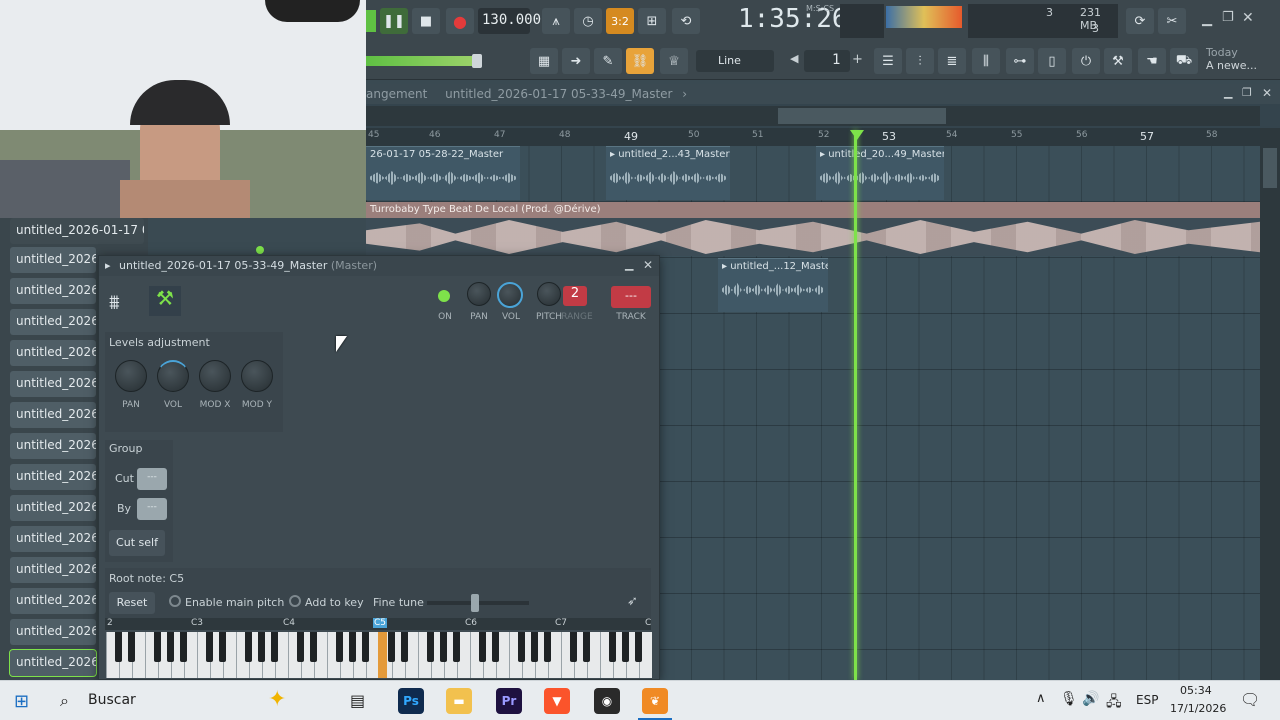 The height and width of the screenshot is (720, 1280). What do you see at coordinates (479, 294) in the screenshot?
I see `channel-pan-knob` at bounding box center [479, 294].